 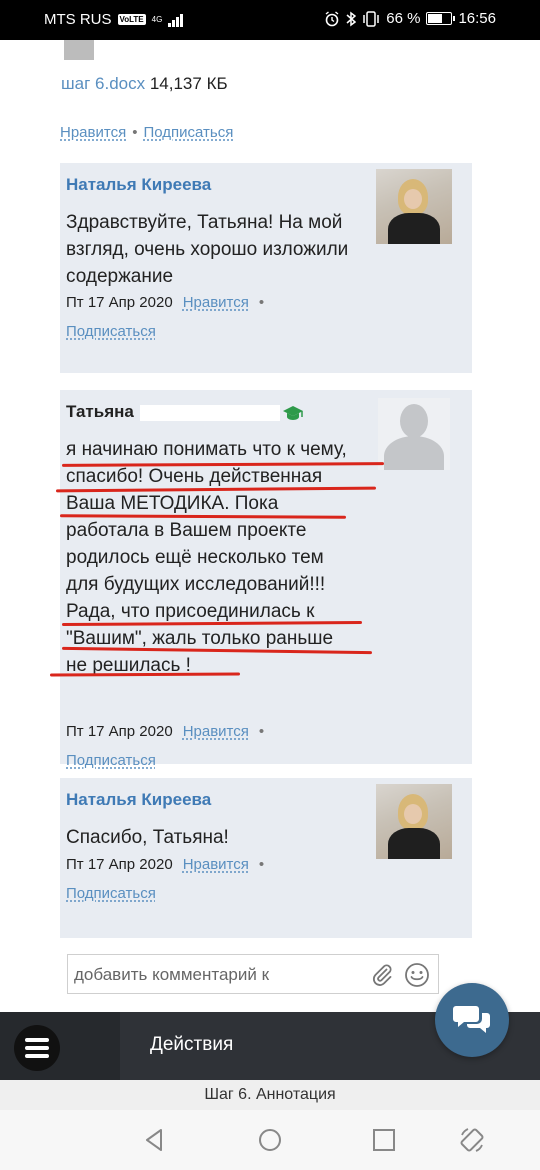 I want to click on comment-line: работала в Вашем проекте, so click(x=186, y=530).